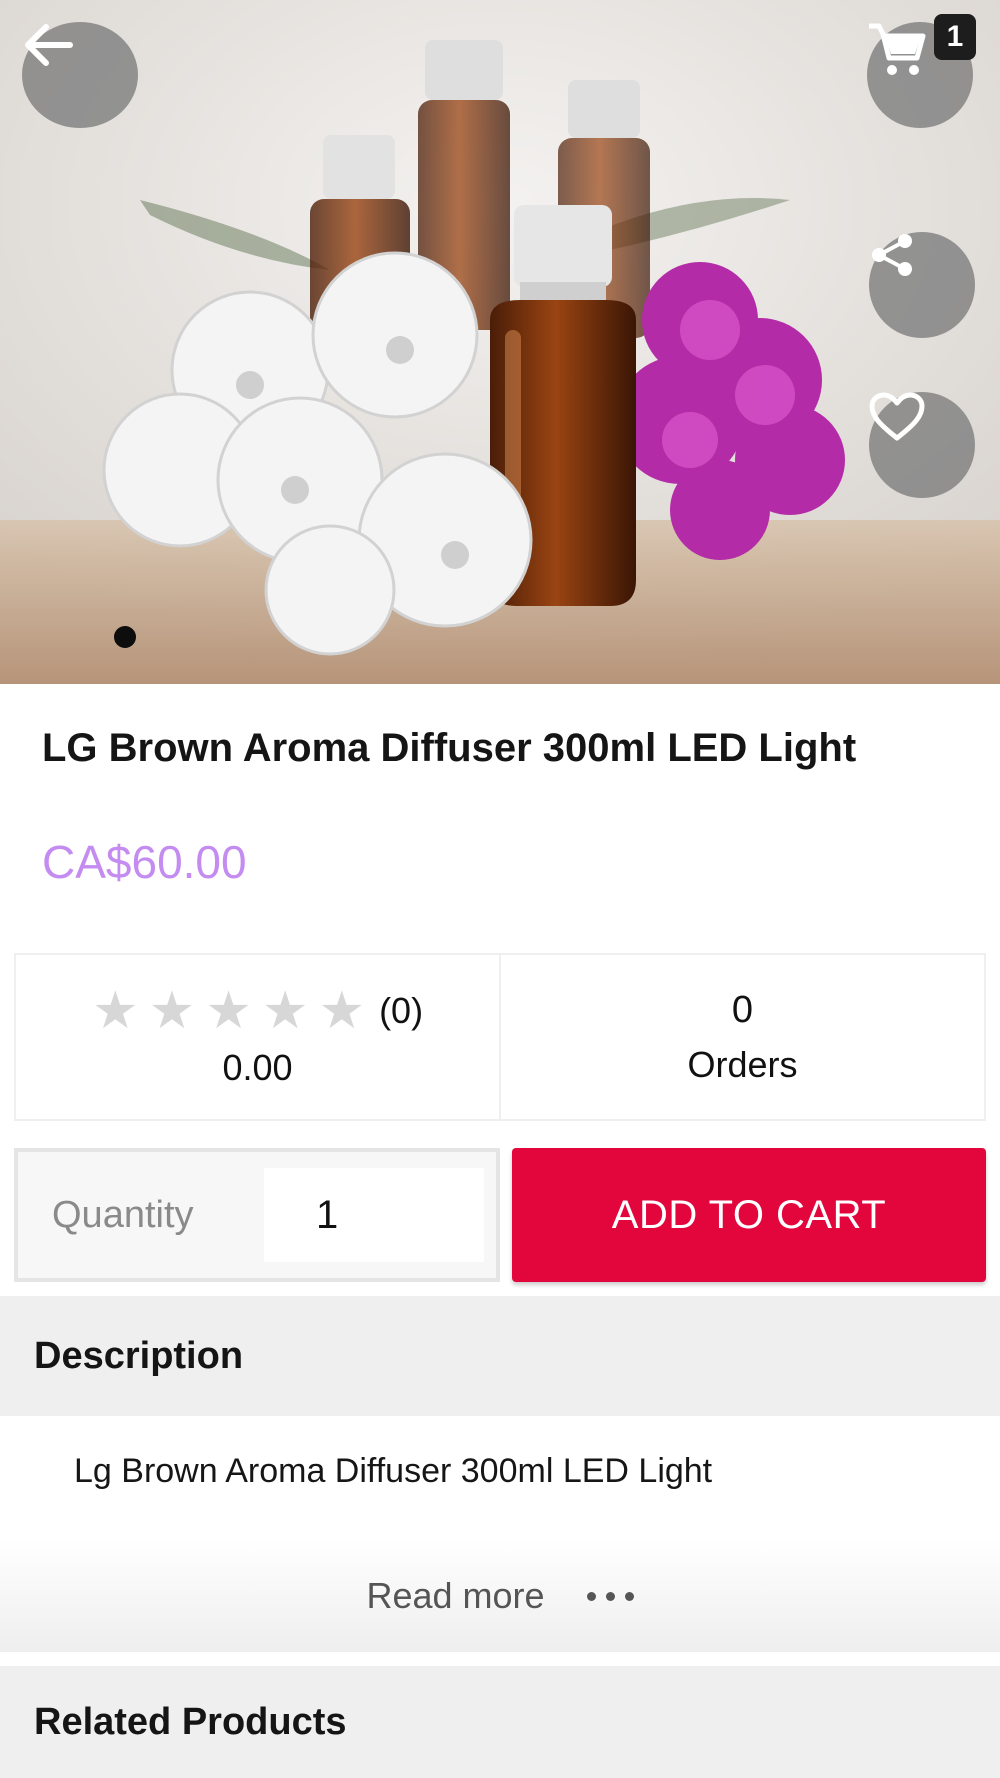 The image size is (1000, 1778). What do you see at coordinates (125, 637) in the screenshot?
I see `carousel-indicator-dot` at bounding box center [125, 637].